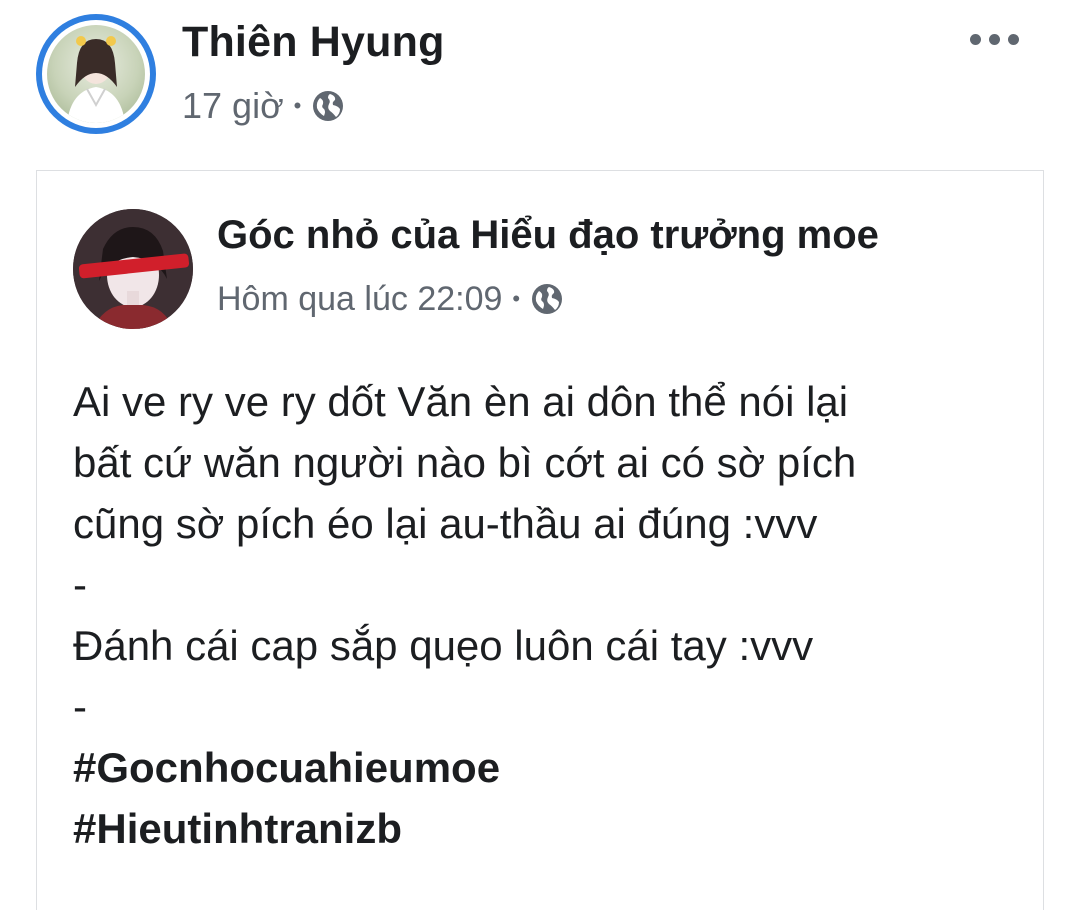 The image size is (1080, 910). What do you see at coordinates (233, 106) in the screenshot?
I see `post-time: 17 giờ` at bounding box center [233, 106].